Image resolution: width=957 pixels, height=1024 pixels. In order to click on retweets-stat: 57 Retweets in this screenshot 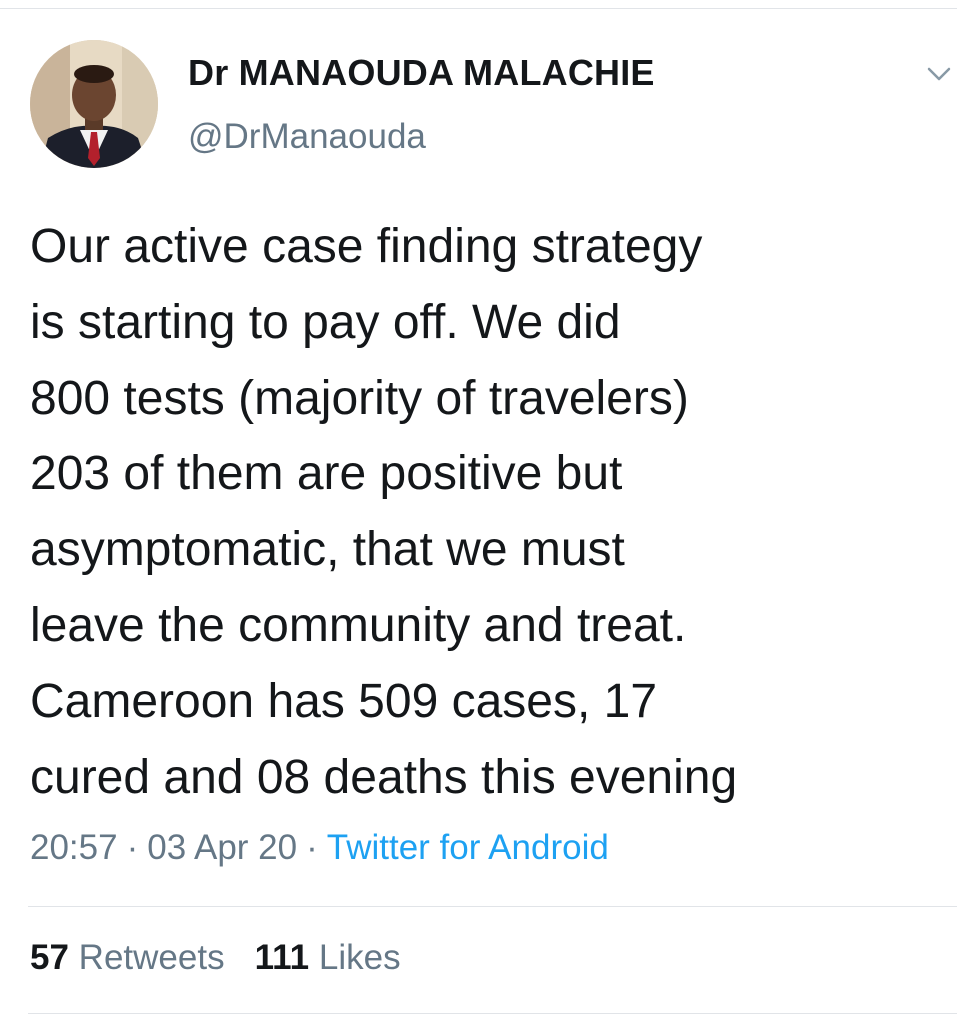, I will do `click(127, 958)`.